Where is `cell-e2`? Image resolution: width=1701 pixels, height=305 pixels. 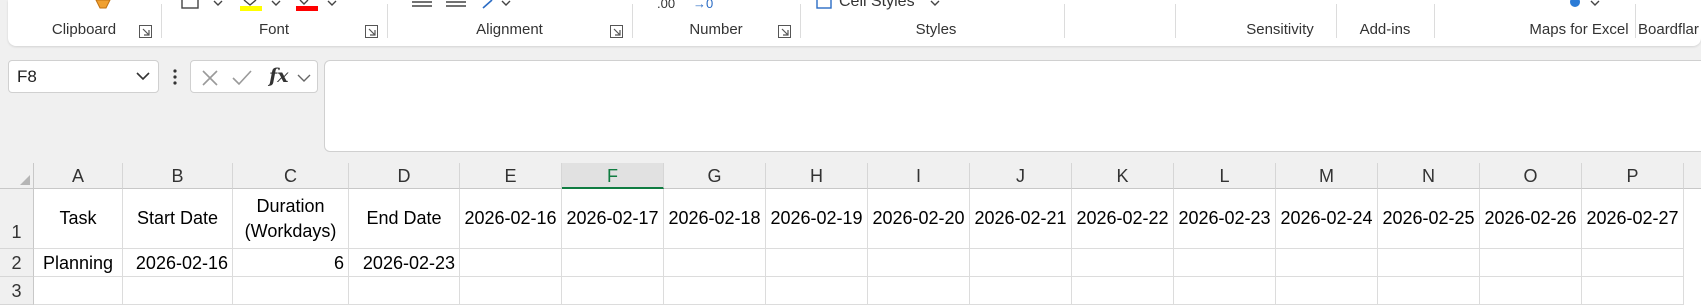 cell-e2 is located at coordinates (511, 263).